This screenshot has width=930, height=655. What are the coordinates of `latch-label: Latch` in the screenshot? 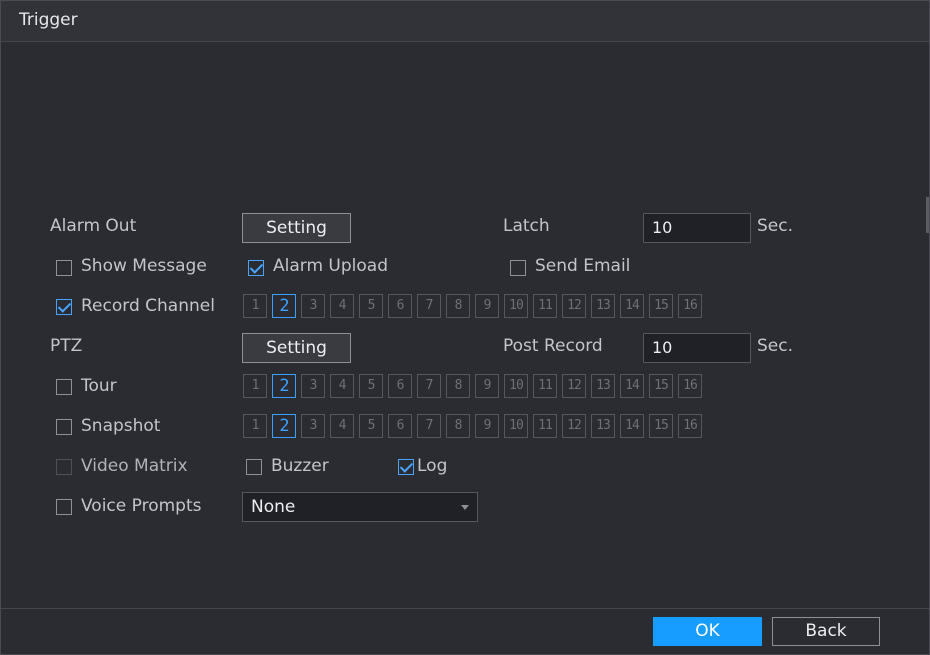 It's located at (526, 226).